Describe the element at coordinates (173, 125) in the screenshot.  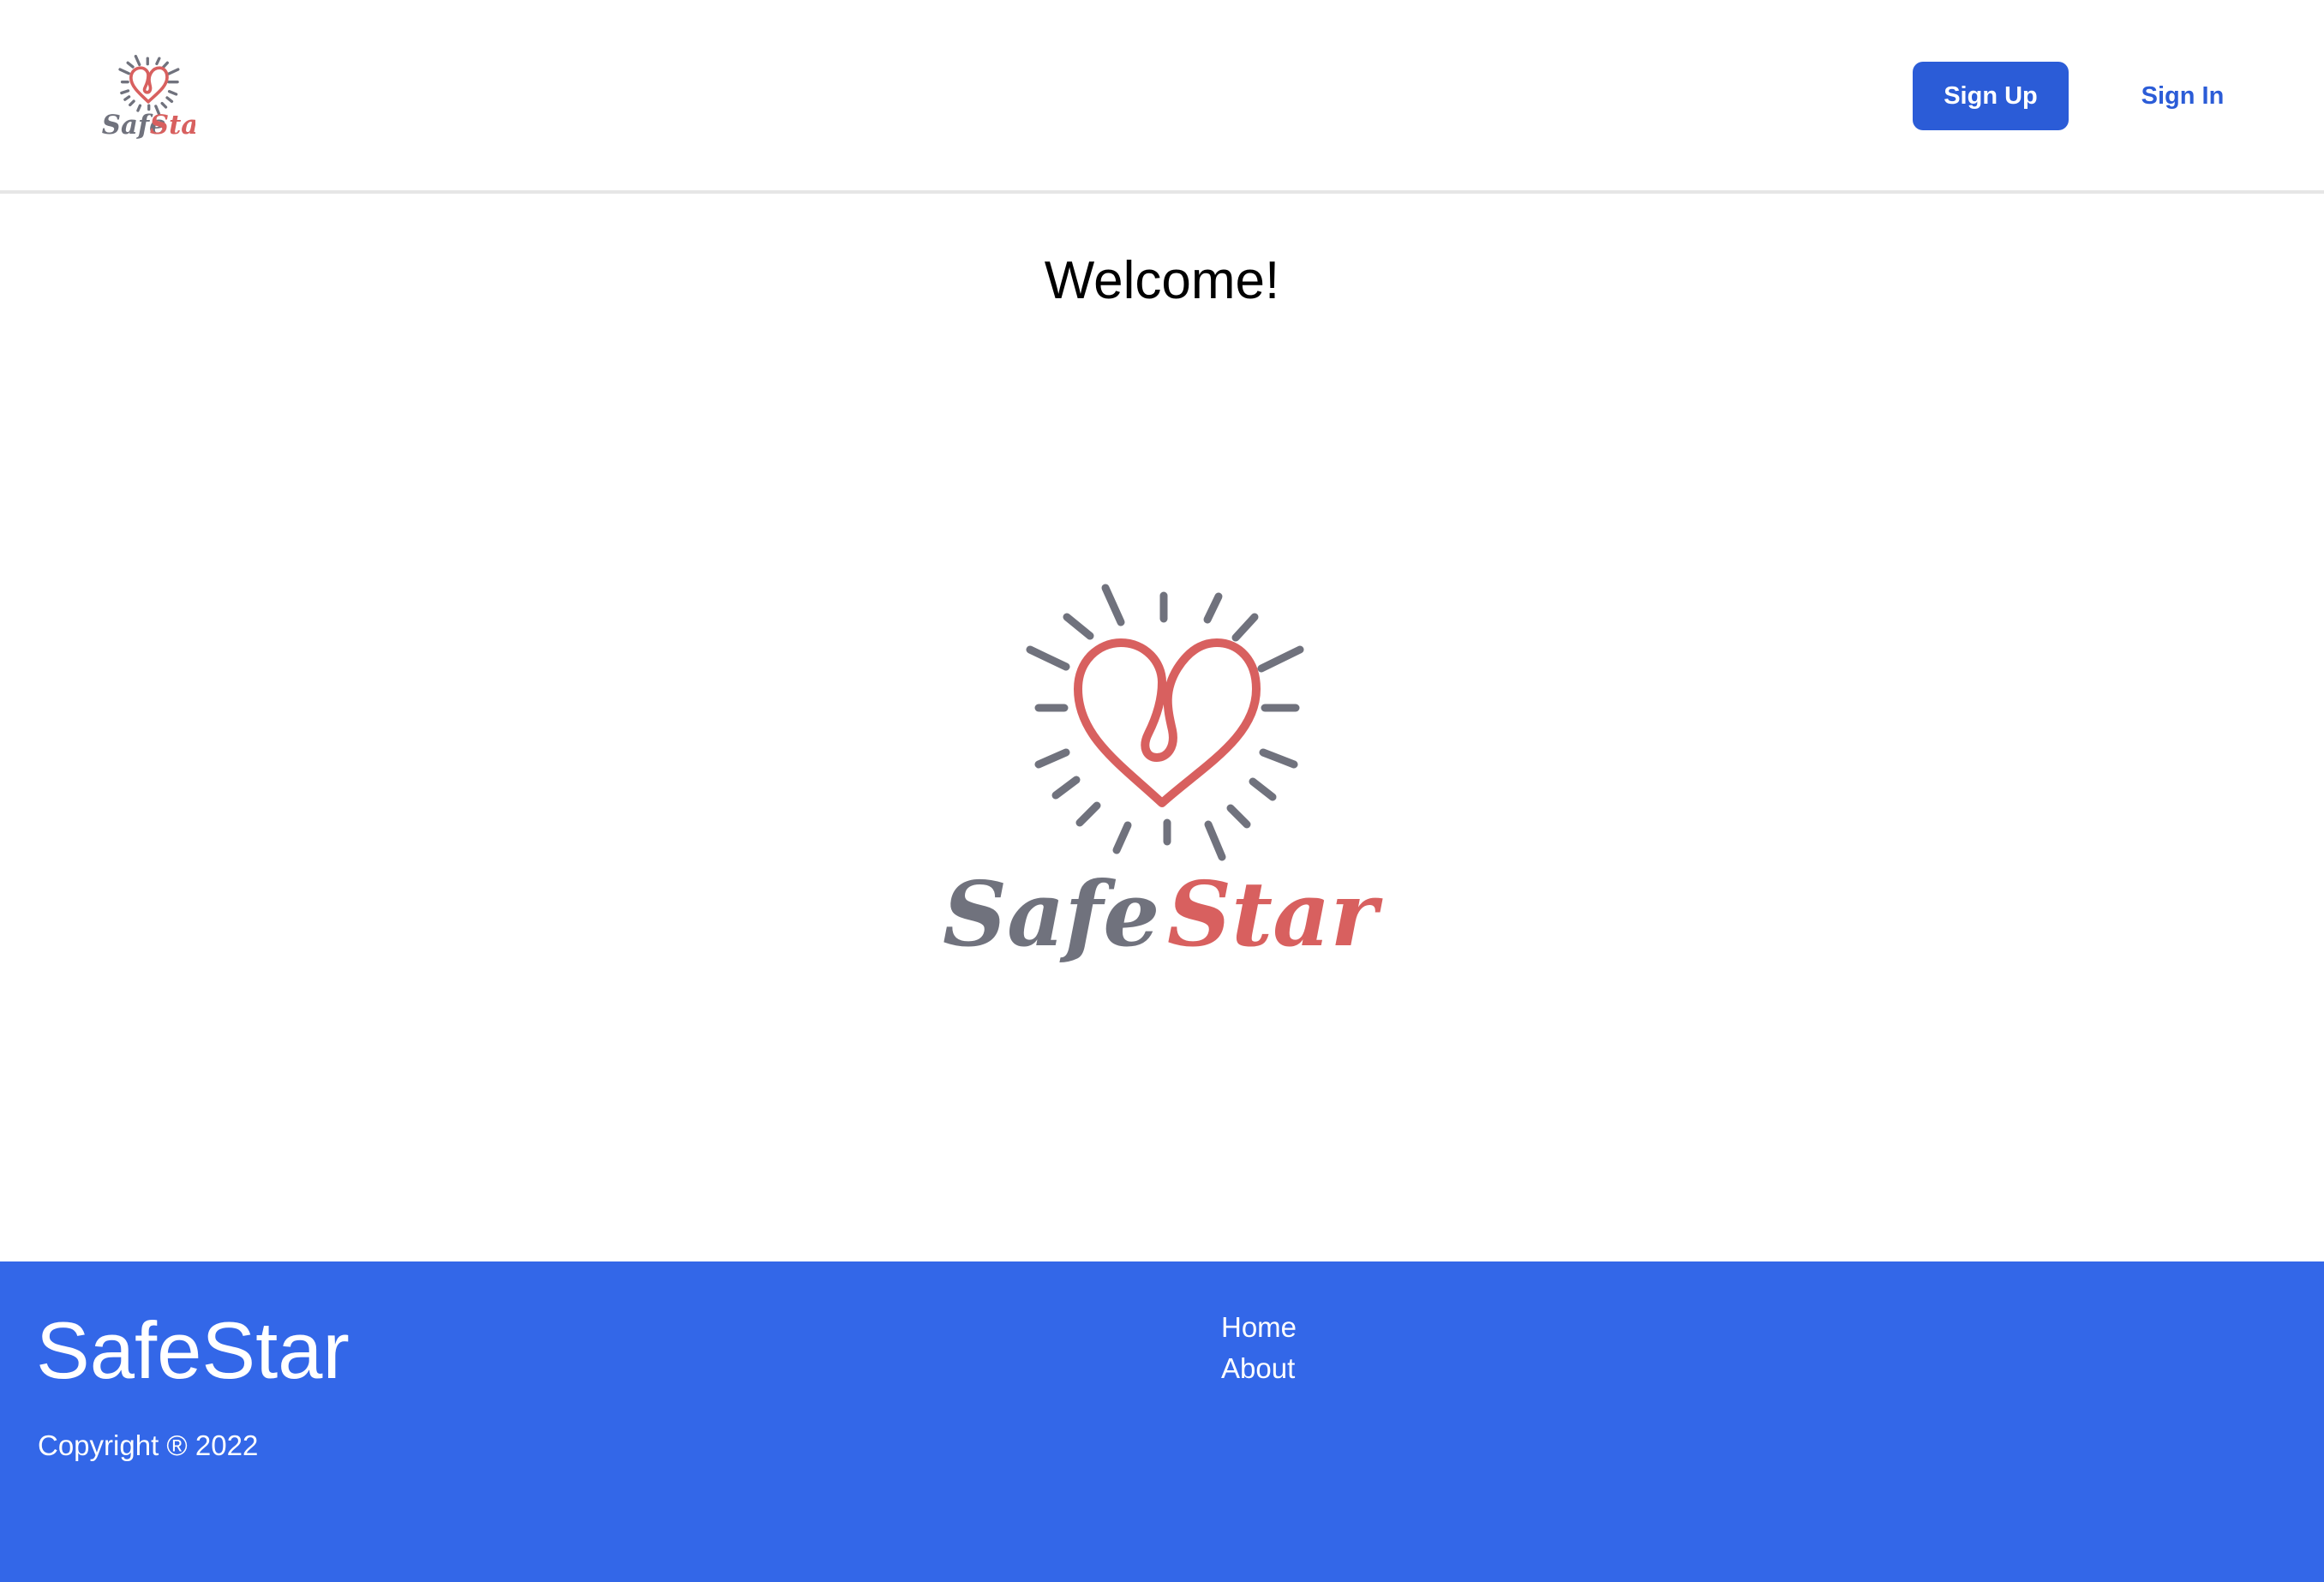
I see `logo-word-star: Star` at that location.